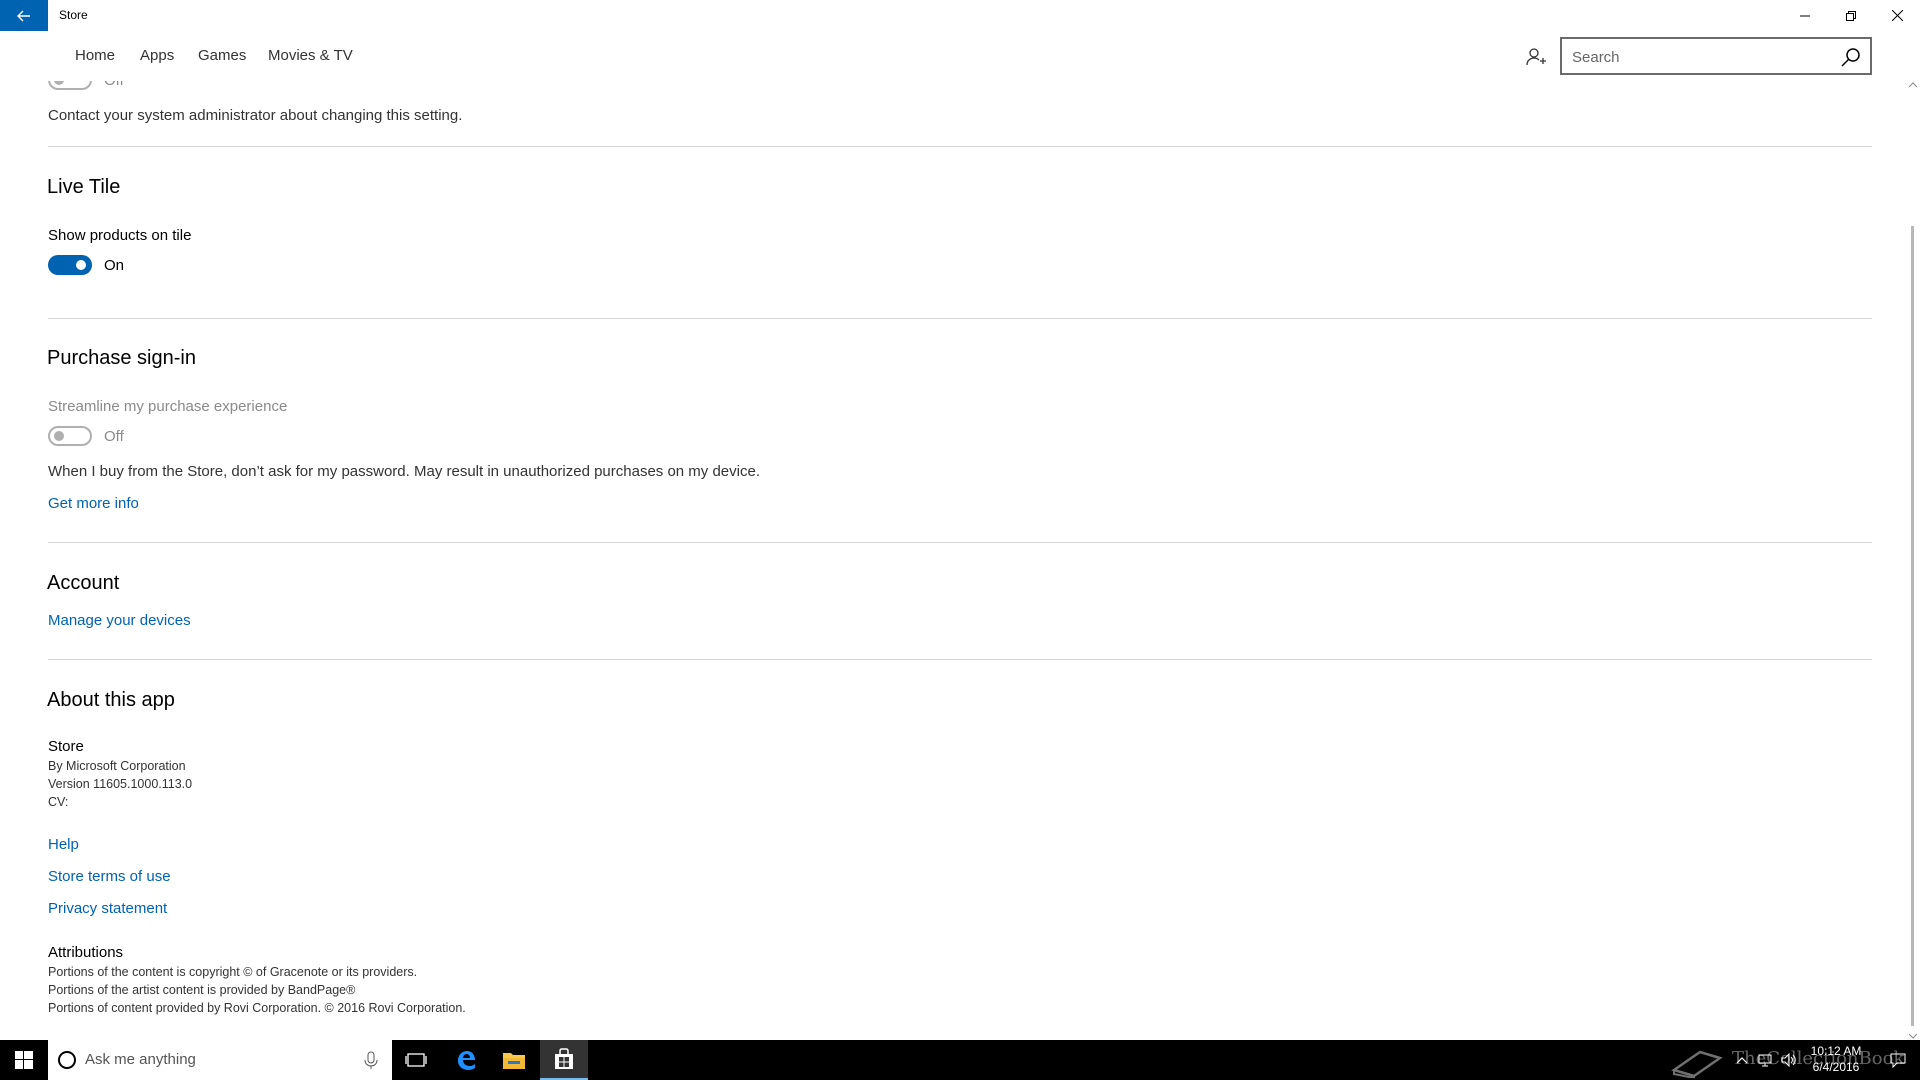  Describe the element at coordinates (1836, 1059) in the screenshot. I see `taskbar-clock: 10:12 AM 6/4/2016` at that location.